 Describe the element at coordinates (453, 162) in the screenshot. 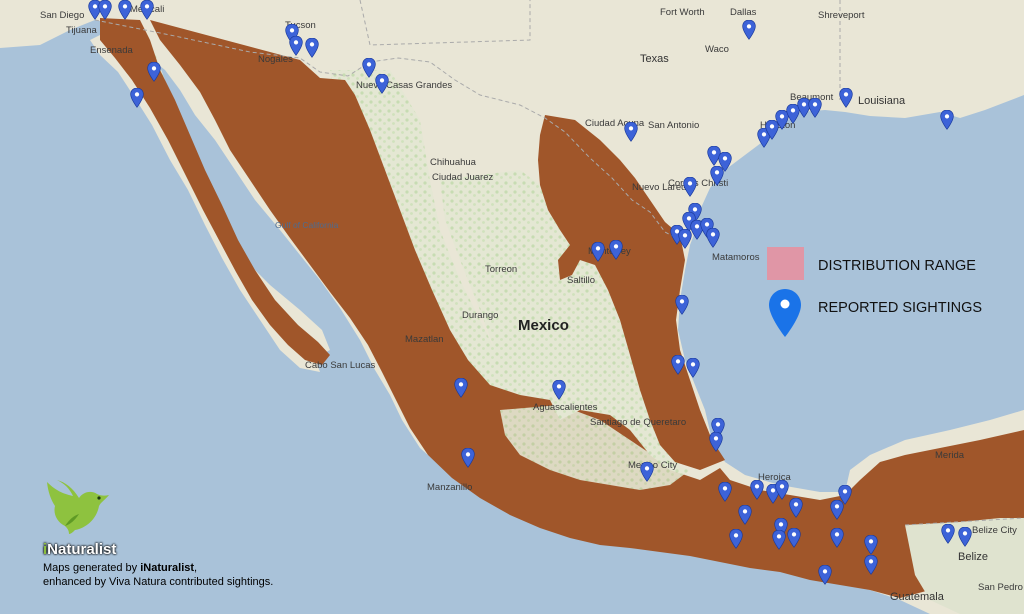

I see `svg-text: Chihuahua` at that location.